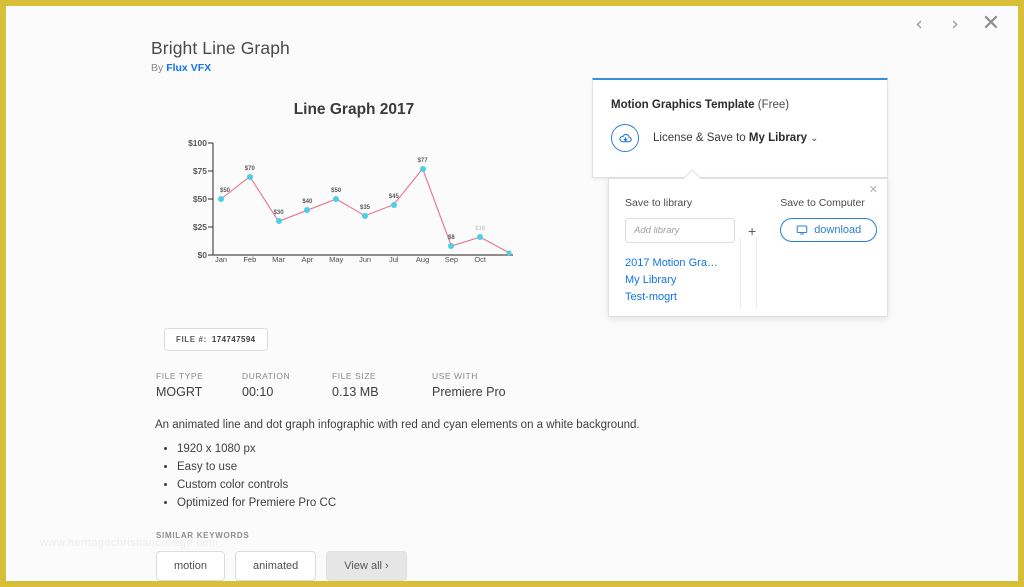  What do you see at coordinates (354, 376) in the screenshot?
I see `meta-label: FILE SIZE` at bounding box center [354, 376].